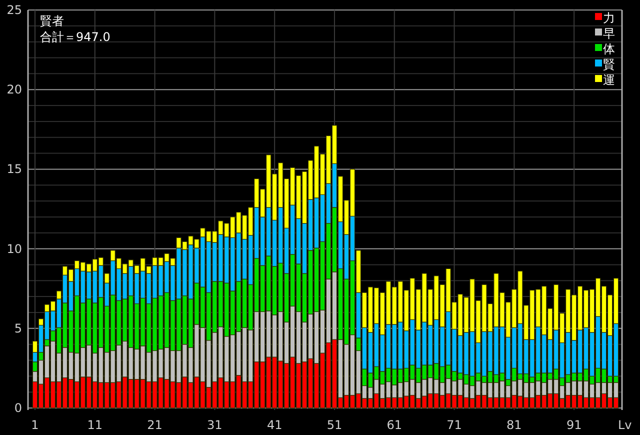 The image size is (640, 435). I want to click on x-axis-label: 91, so click(574, 425).